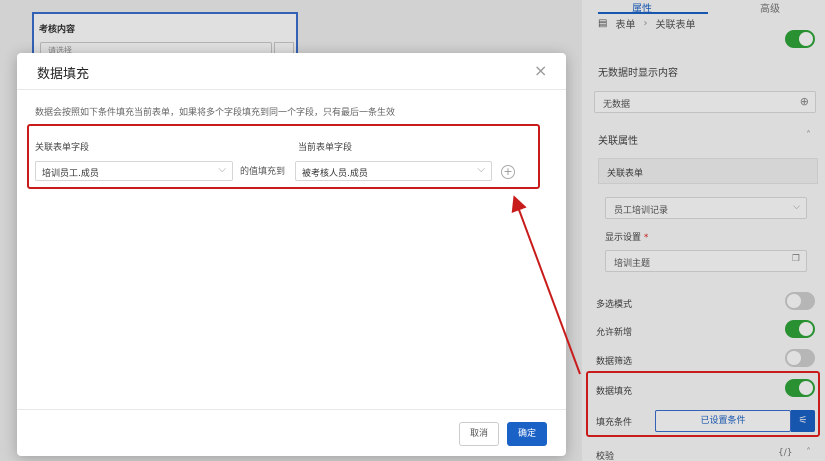 This screenshot has width=825, height=461. What do you see at coordinates (546, 285) in the screenshot?
I see `annotation-arrow` at bounding box center [546, 285].